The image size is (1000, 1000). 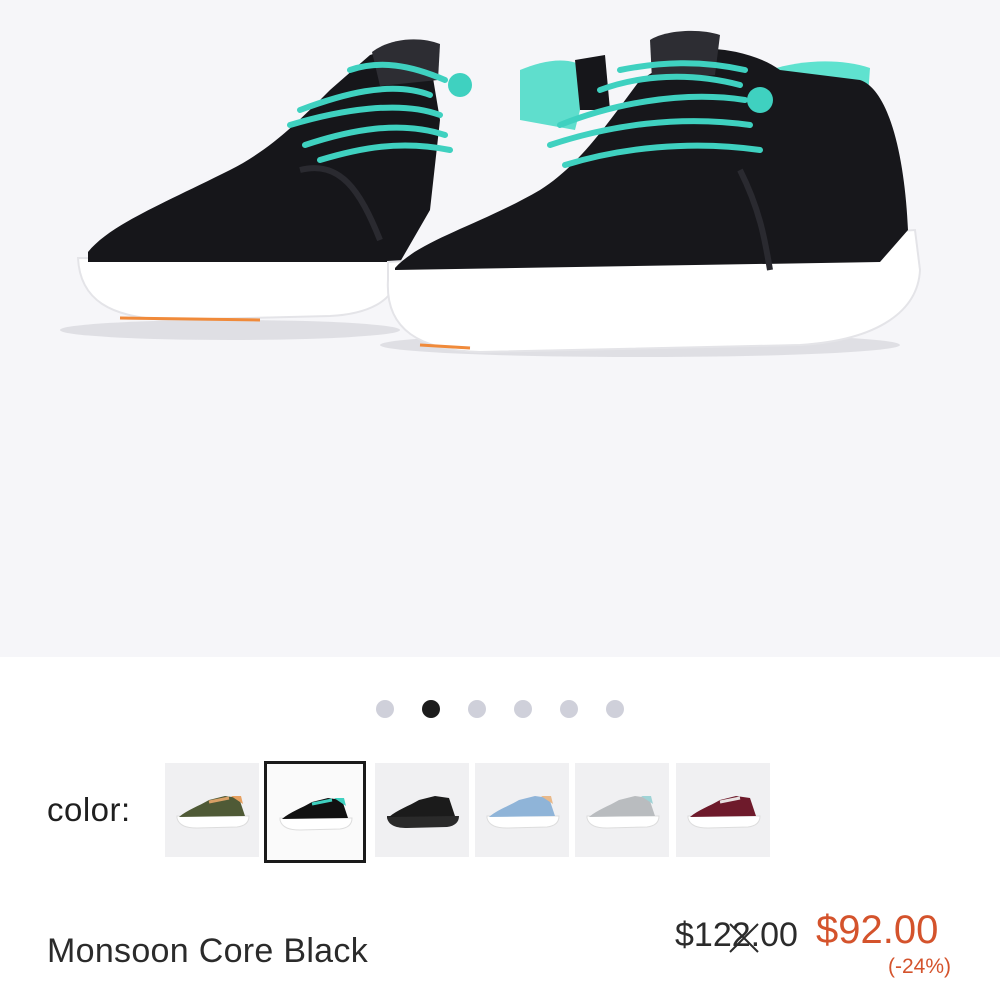 I want to click on color-swatch-light-blue, so click(x=522, y=810).